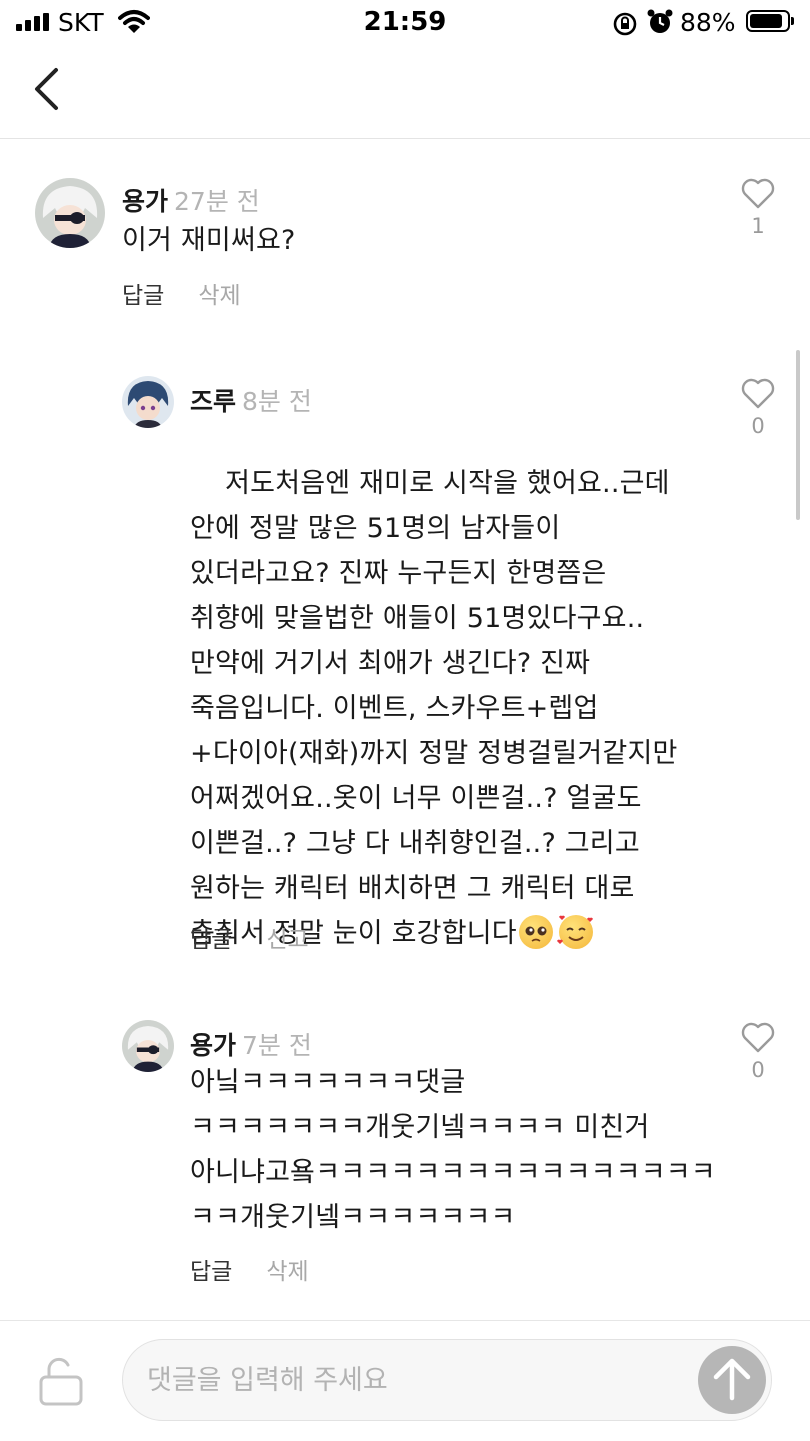  I want to click on alarm-icon, so click(660, 21).